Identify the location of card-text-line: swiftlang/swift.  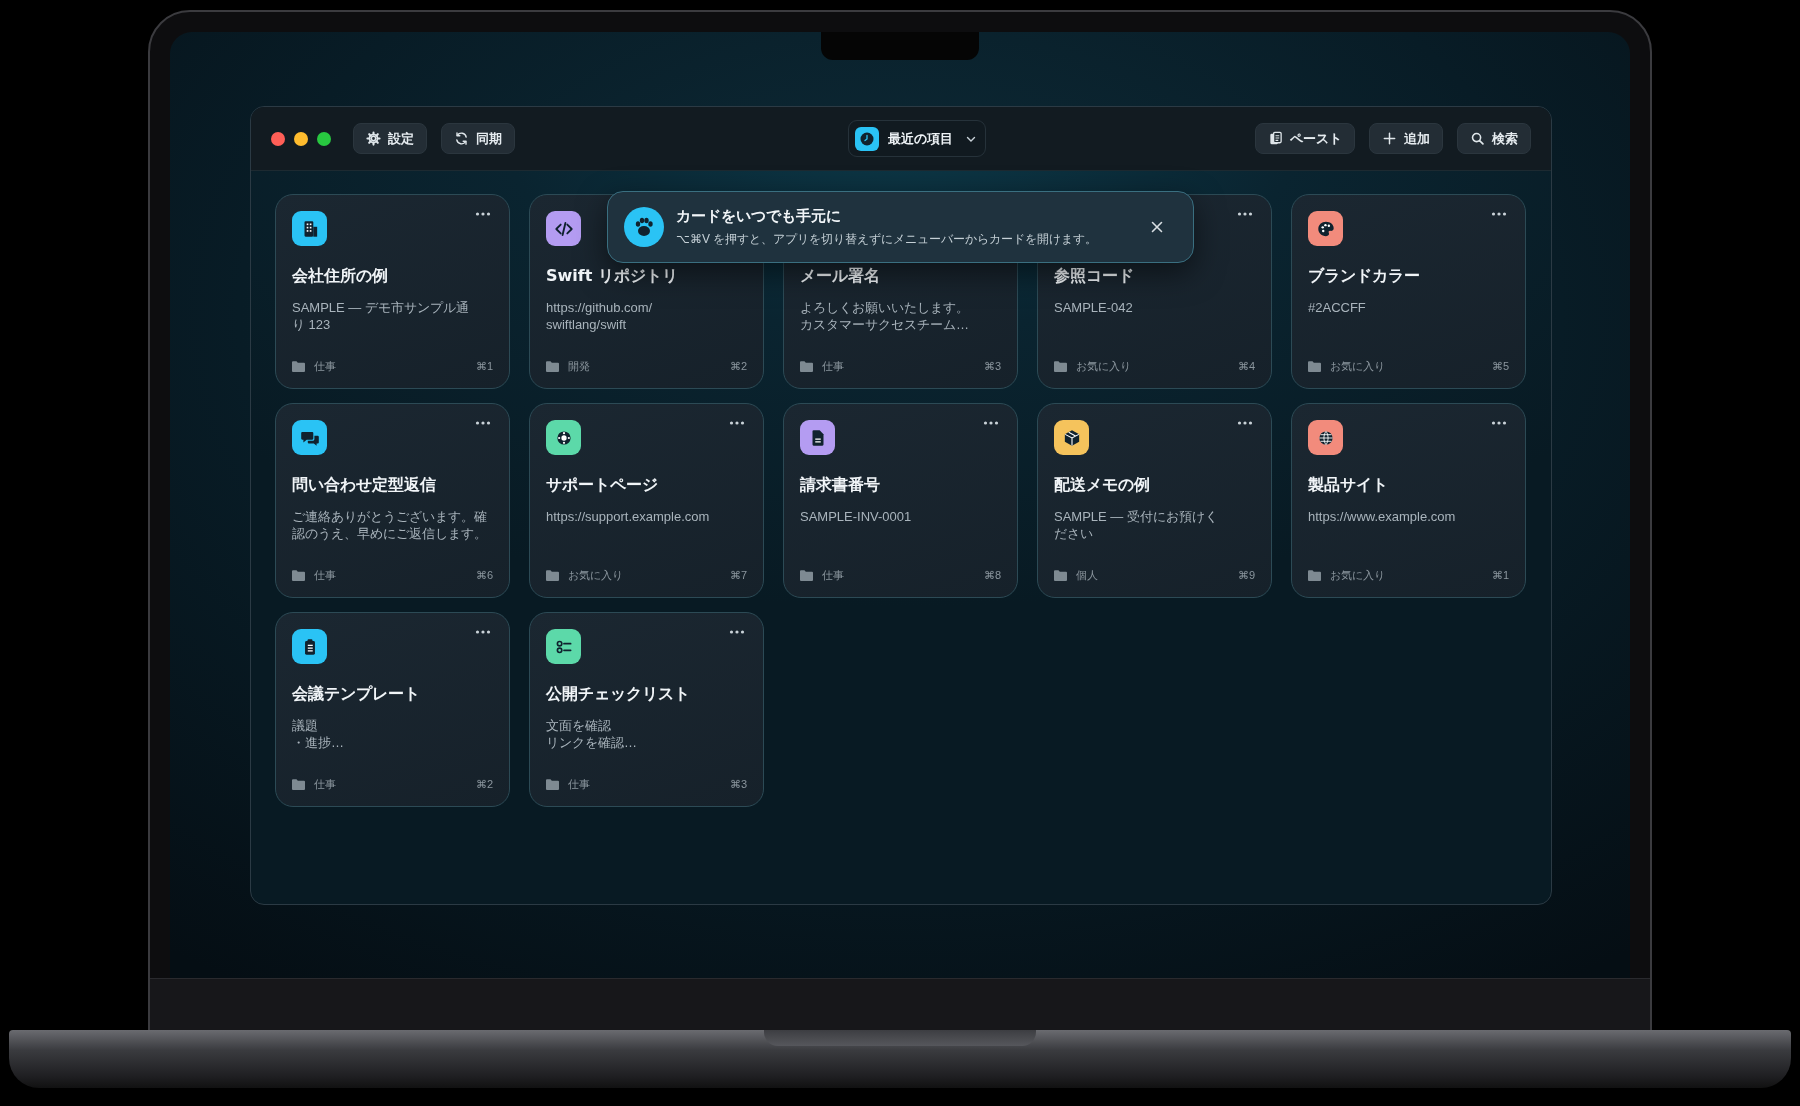
(586, 324).